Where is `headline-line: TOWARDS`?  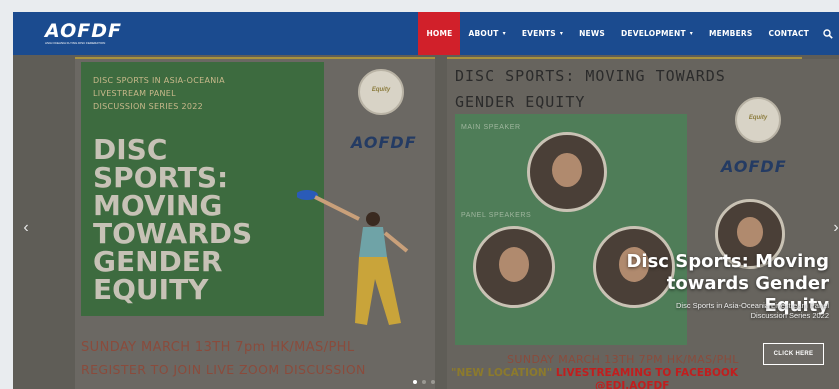 headline-line: TOWARDS is located at coordinates (173, 233).